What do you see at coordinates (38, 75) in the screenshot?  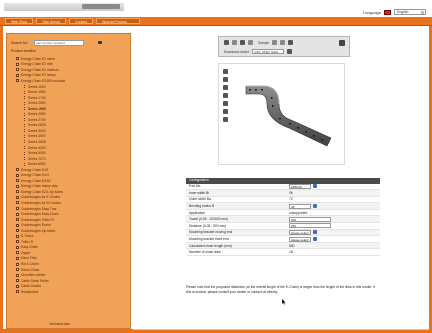 I see `tree-item-label: Energy Chain E2 heavy` at bounding box center [38, 75].